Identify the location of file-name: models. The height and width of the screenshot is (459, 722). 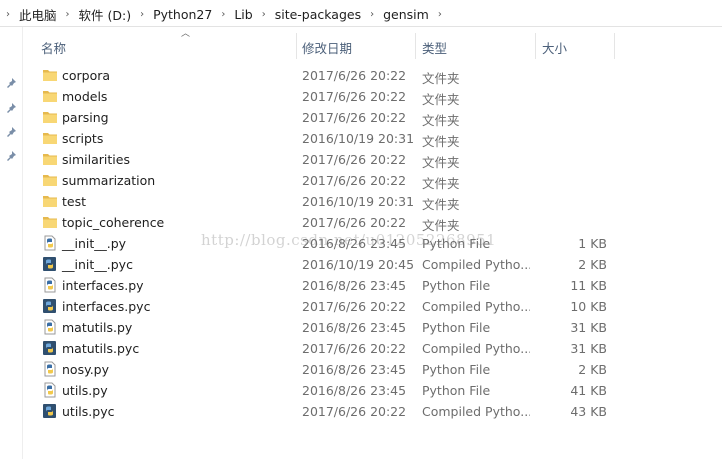
(85, 96).